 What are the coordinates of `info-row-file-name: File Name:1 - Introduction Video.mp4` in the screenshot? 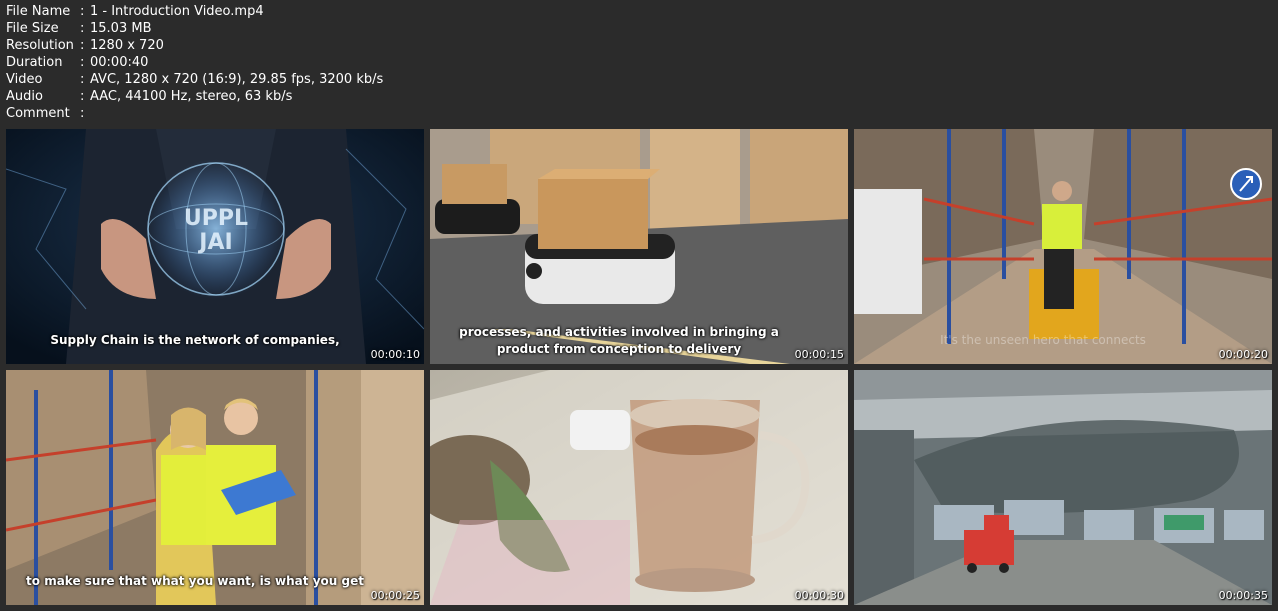 It's located at (194, 11).